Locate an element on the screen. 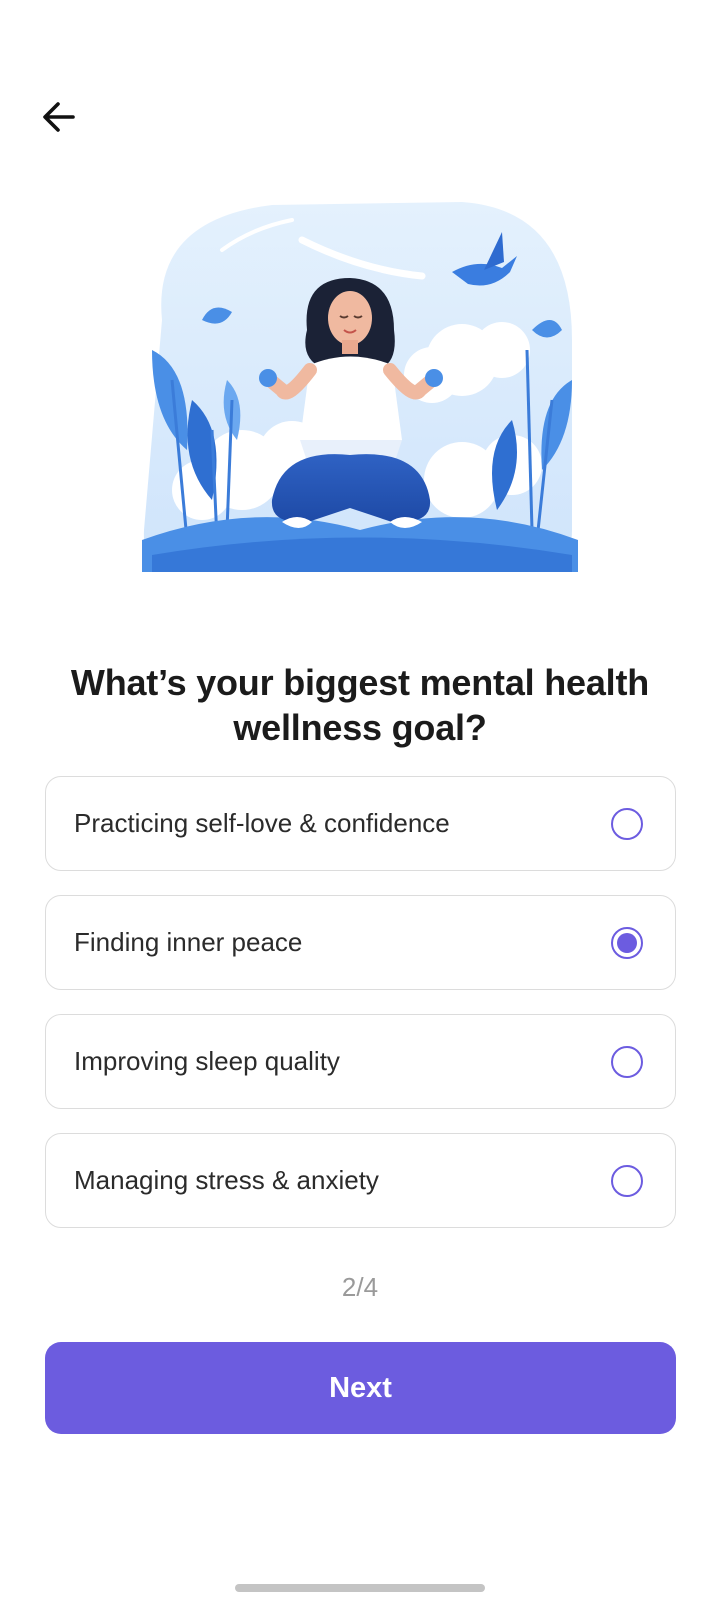 Image resolution: width=720 pixels, height=1600 pixels. next-button: Next is located at coordinates (360, 1388).